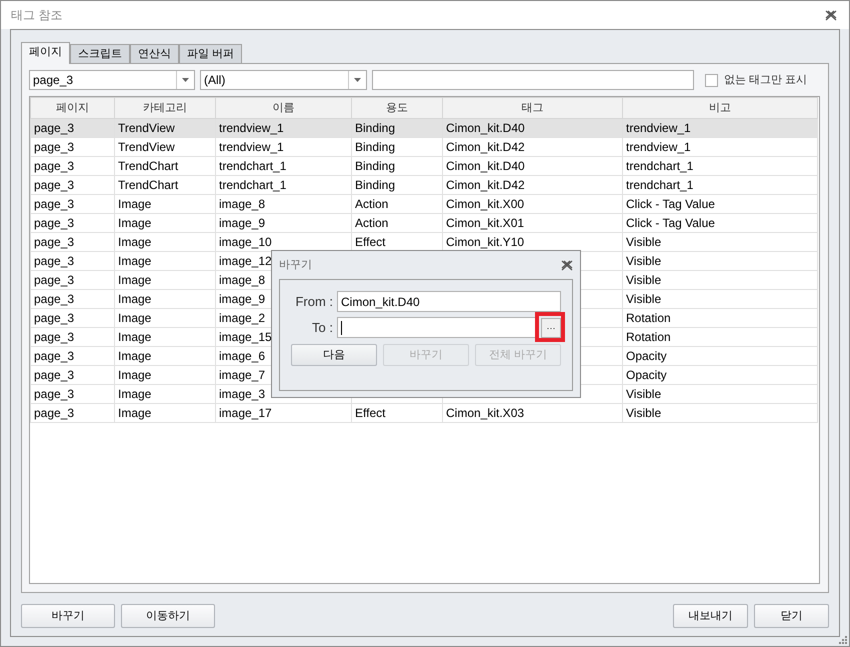  Describe the element at coordinates (45, 53) in the screenshot. I see `tab: 페이지` at that location.